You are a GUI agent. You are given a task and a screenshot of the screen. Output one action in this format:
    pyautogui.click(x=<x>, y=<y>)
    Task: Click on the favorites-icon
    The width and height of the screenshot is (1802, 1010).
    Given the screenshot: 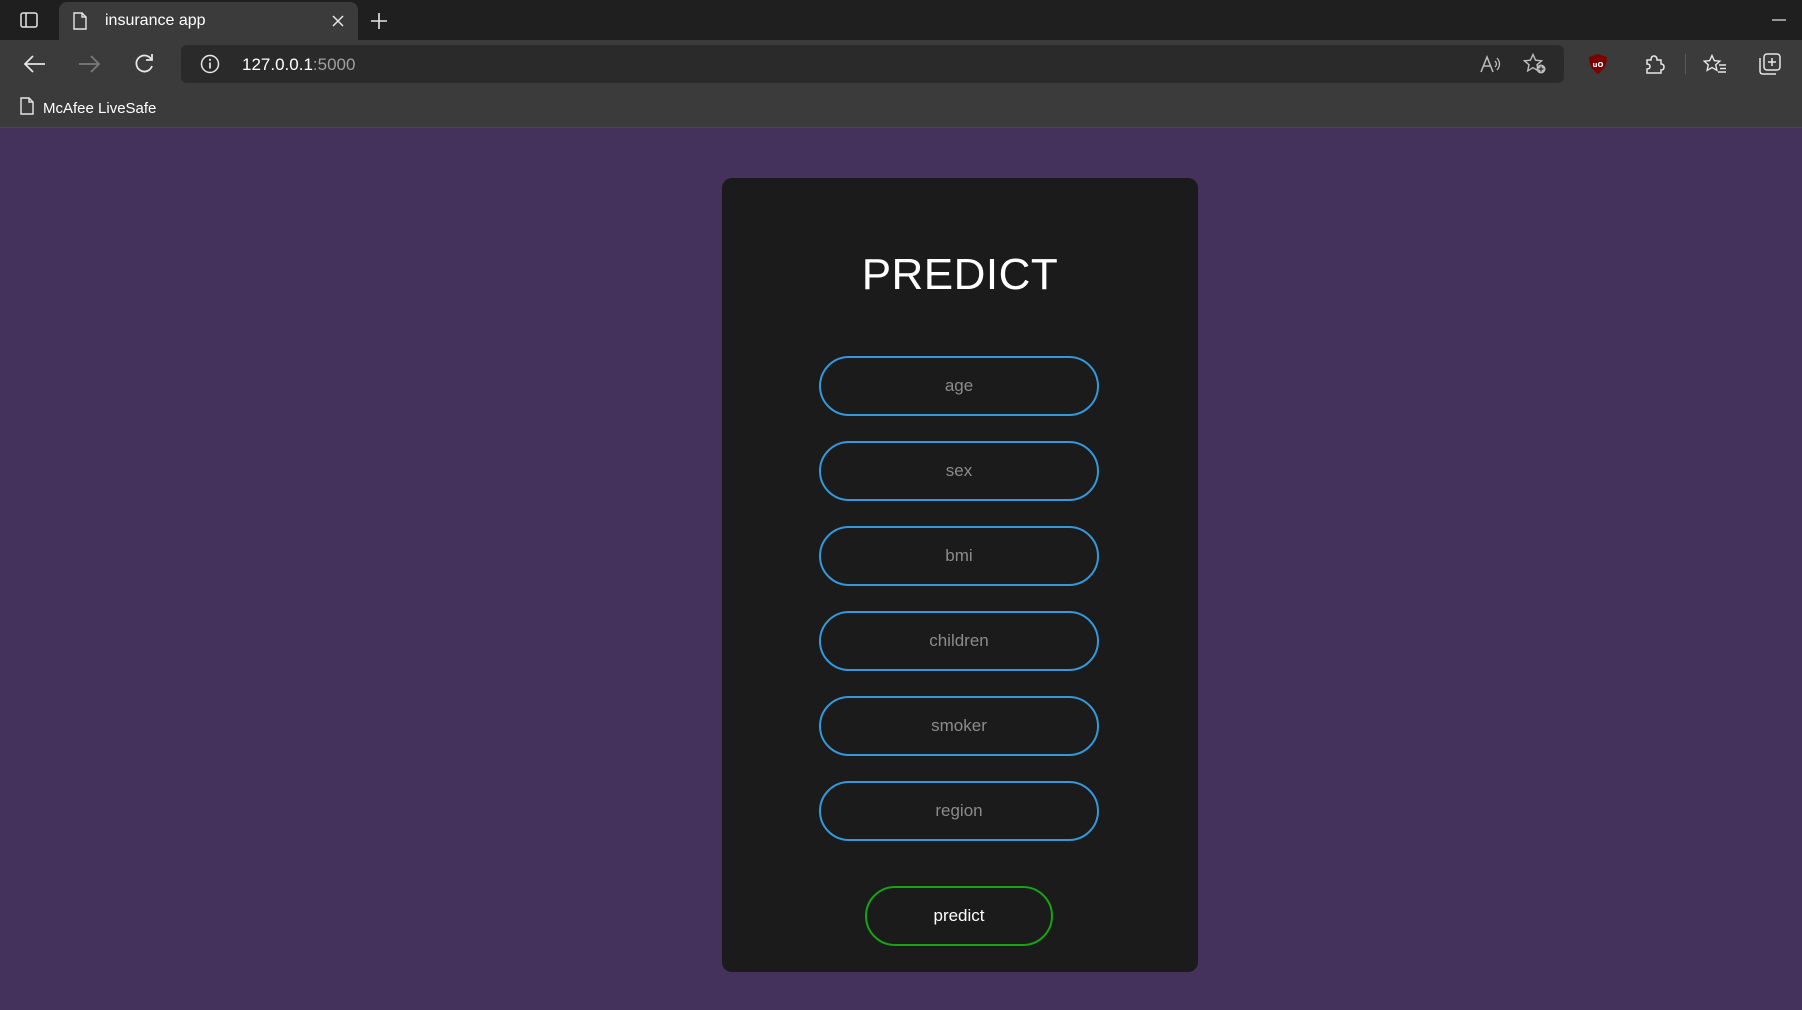 What is the action you would take?
    pyautogui.click(x=1715, y=64)
    